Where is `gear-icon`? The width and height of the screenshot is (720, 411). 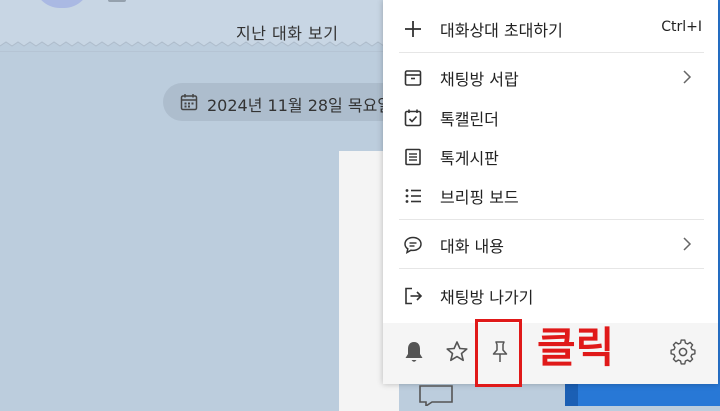 gear-icon is located at coordinates (683, 352).